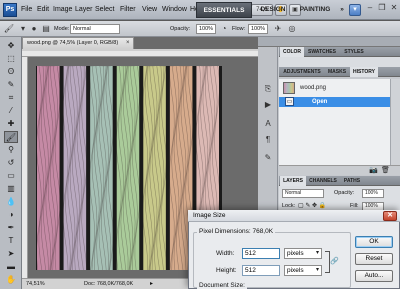  What do you see at coordinates (224, 29) in the screenshot?
I see `opacity-pressure-icon: ◔` at bounding box center [224, 29].